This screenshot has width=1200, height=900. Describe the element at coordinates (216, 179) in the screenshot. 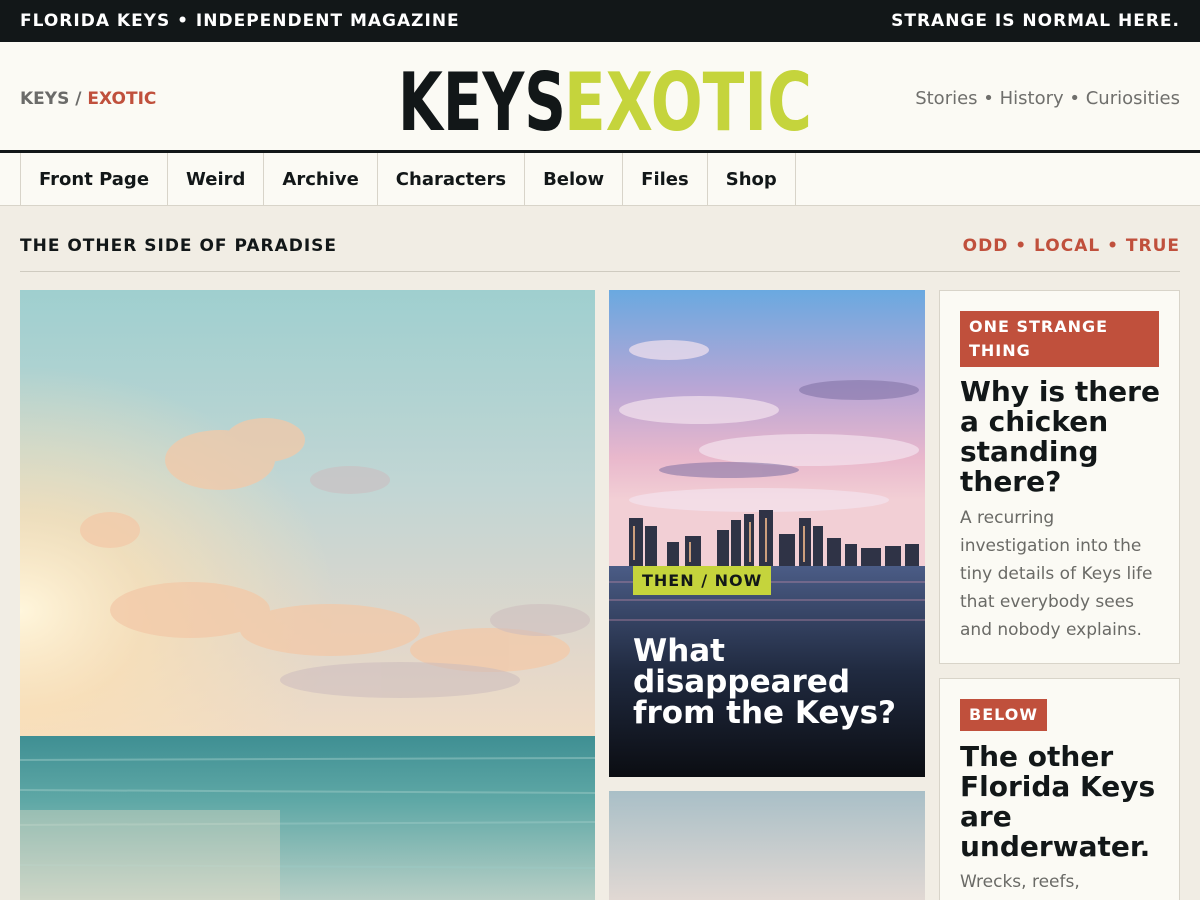

I see `nav-item-weird: Weird` at that location.